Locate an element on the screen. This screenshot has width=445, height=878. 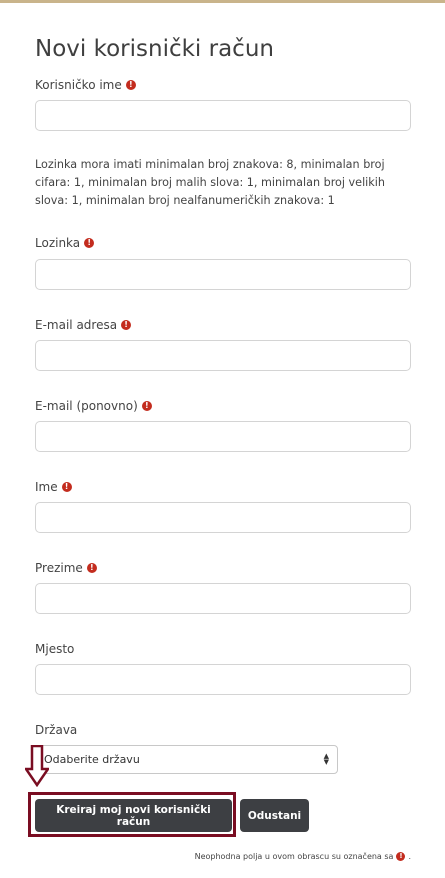
password-input is located at coordinates (223, 274).